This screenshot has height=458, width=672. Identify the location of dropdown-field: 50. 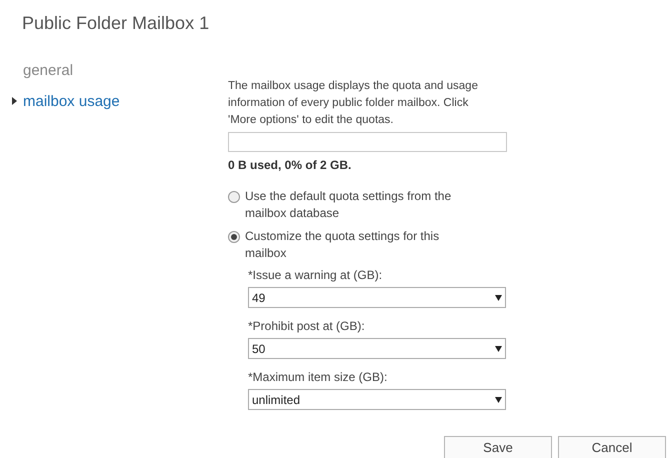
(377, 348).